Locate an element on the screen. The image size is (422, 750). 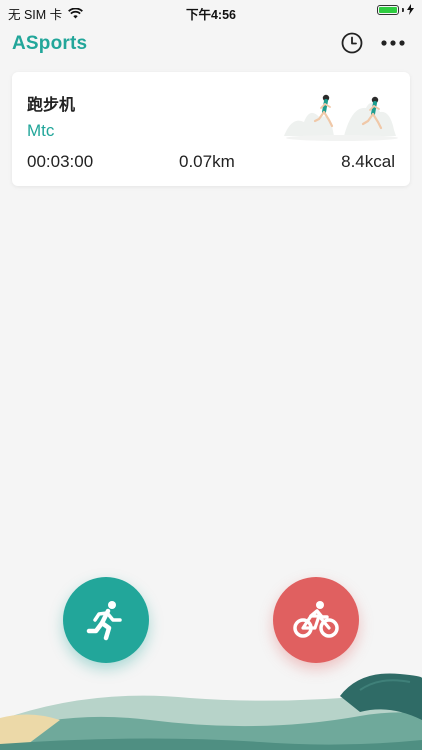
status-bar: 无 SIM 卡 下午4:56 is located at coordinates (211, 11).